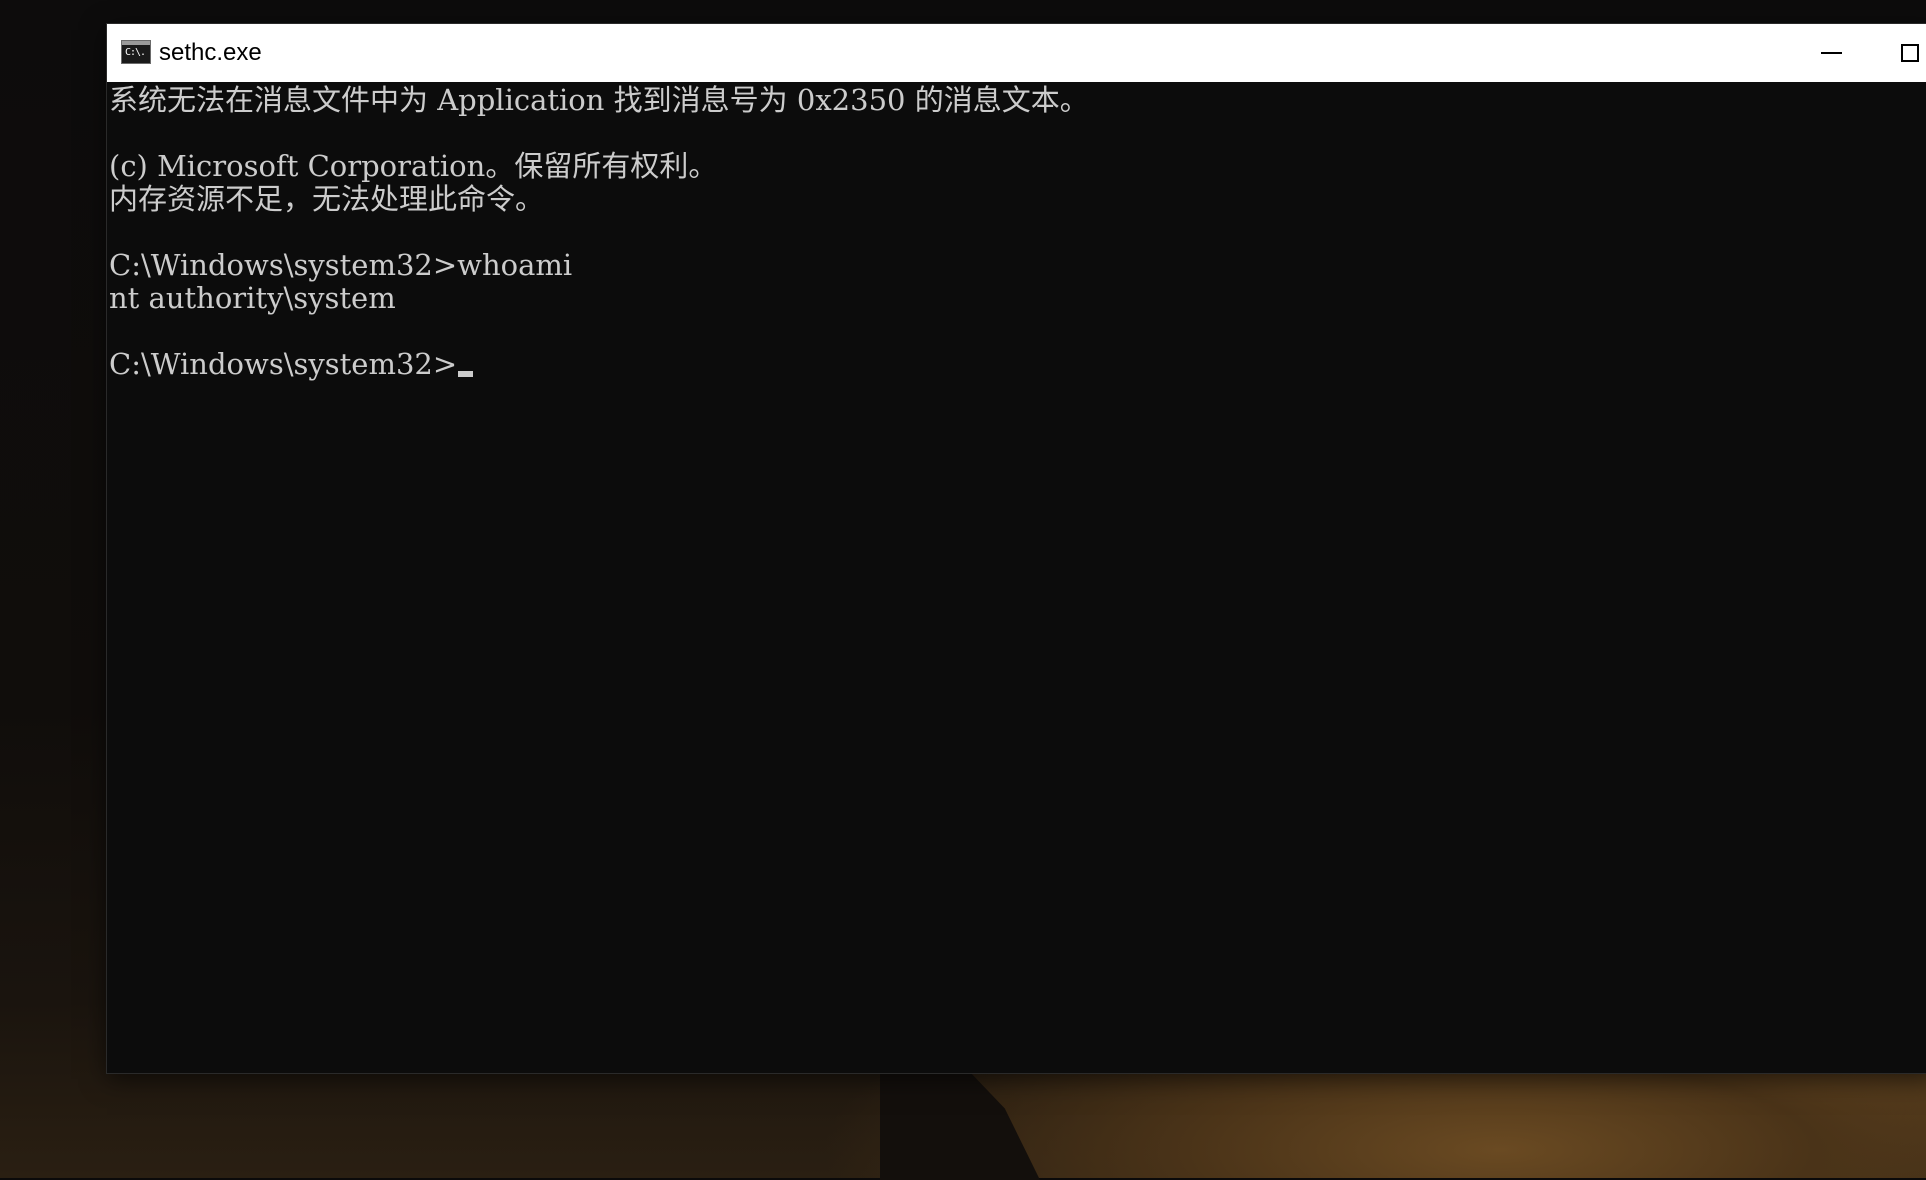  I want to click on console-line: 内存资源不足，无法处理此命令。, so click(327, 199).